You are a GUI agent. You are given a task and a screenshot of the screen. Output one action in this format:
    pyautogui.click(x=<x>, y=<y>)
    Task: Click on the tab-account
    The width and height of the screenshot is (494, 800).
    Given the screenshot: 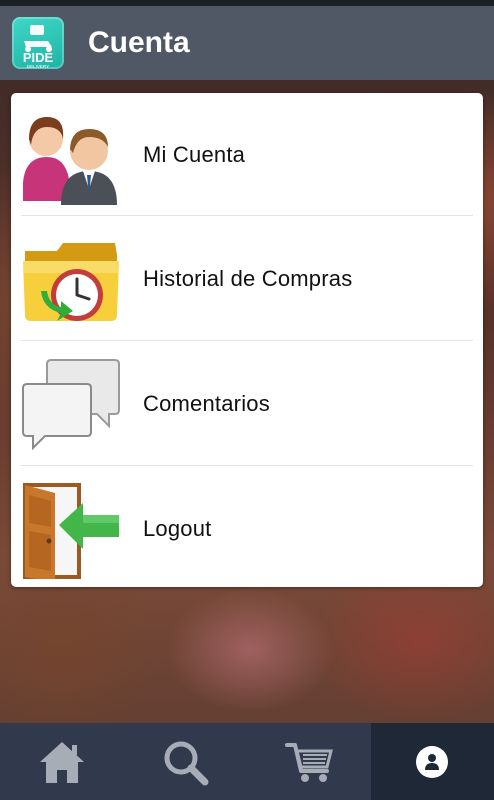 What is the action you would take?
    pyautogui.click(x=432, y=761)
    